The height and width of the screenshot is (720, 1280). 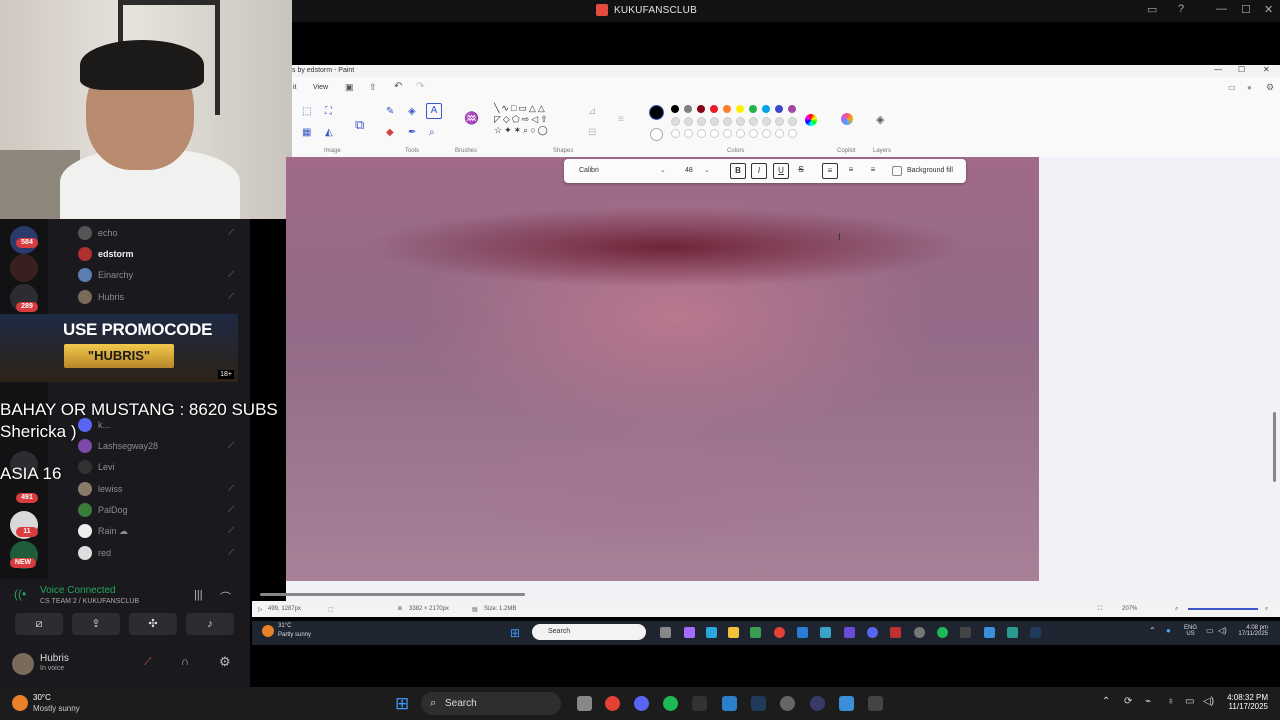 What do you see at coordinates (156, 446) in the screenshot?
I see `member-item: Lashsegway28 ⟋` at bounding box center [156, 446].